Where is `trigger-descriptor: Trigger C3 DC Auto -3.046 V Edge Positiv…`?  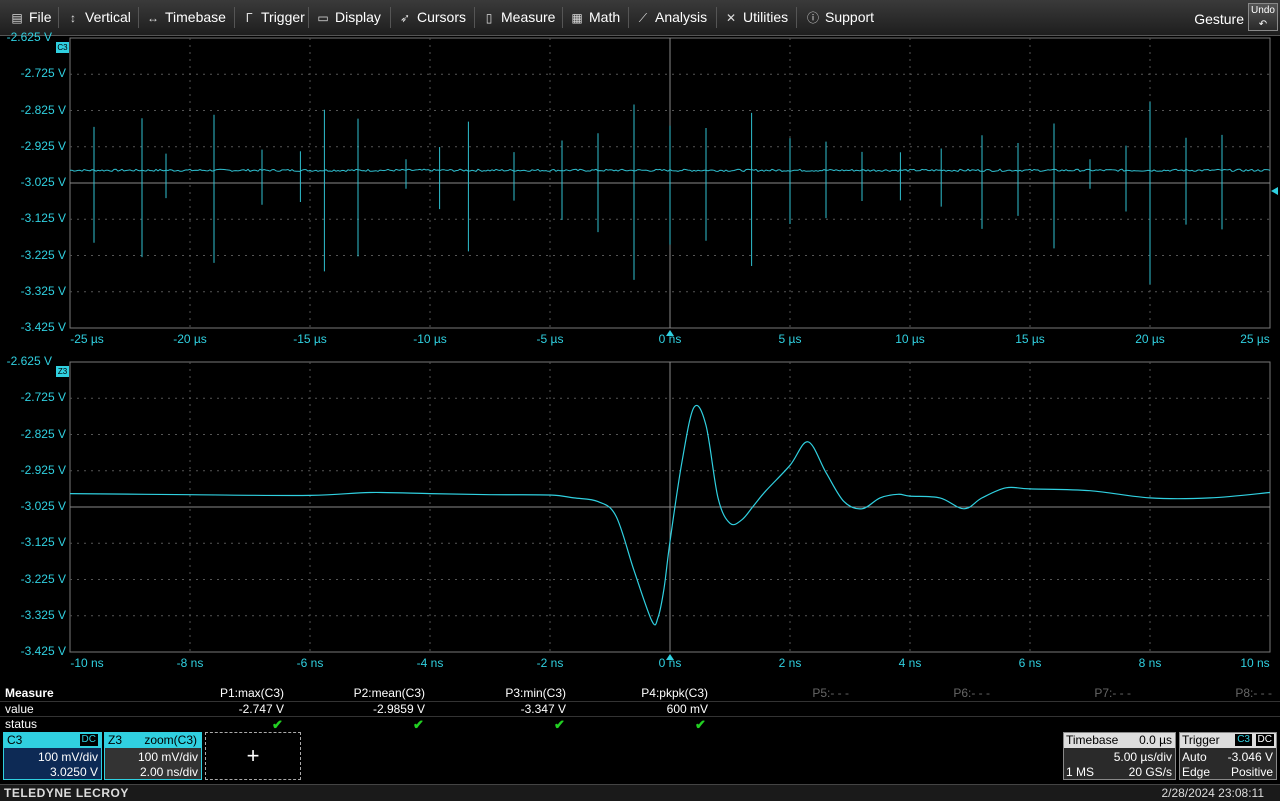
trigger-descriptor: Trigger C3 DC Auto -3.046 V Edge Positiv… is located at coordinates (1228, 756).